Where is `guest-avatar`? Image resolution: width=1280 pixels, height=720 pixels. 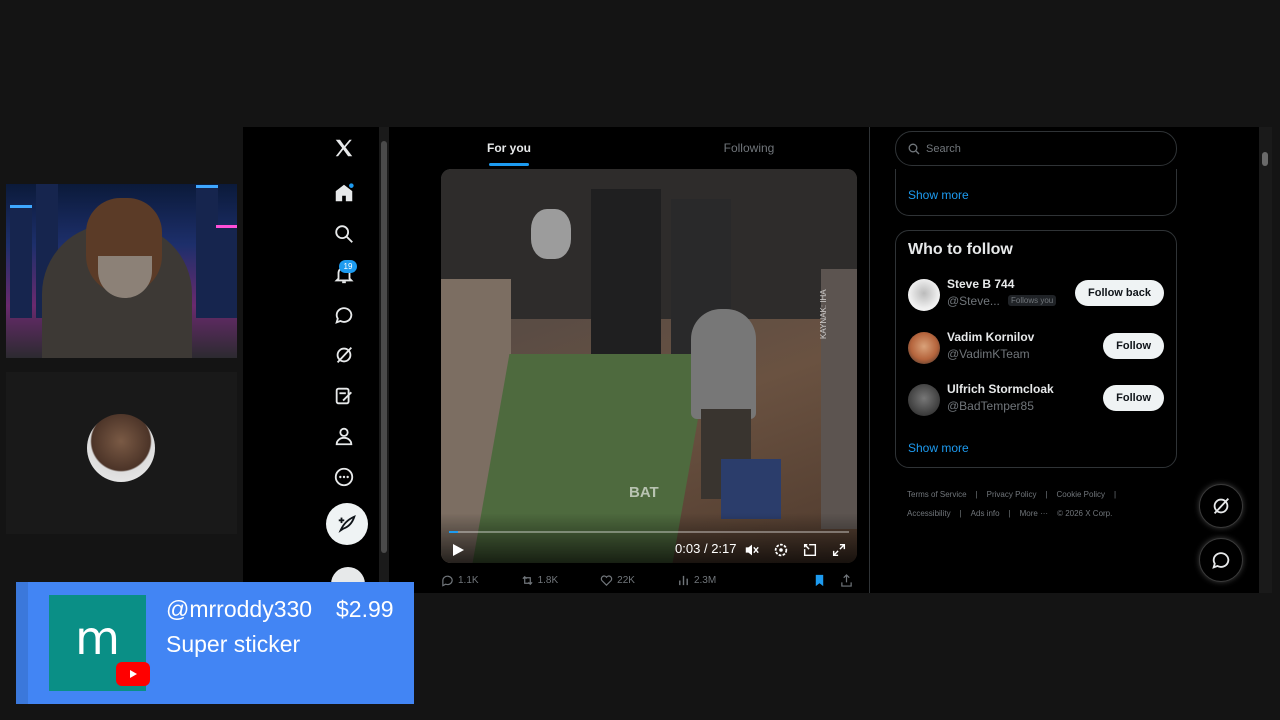
guest-avatar is located at coordinates (121, 448).